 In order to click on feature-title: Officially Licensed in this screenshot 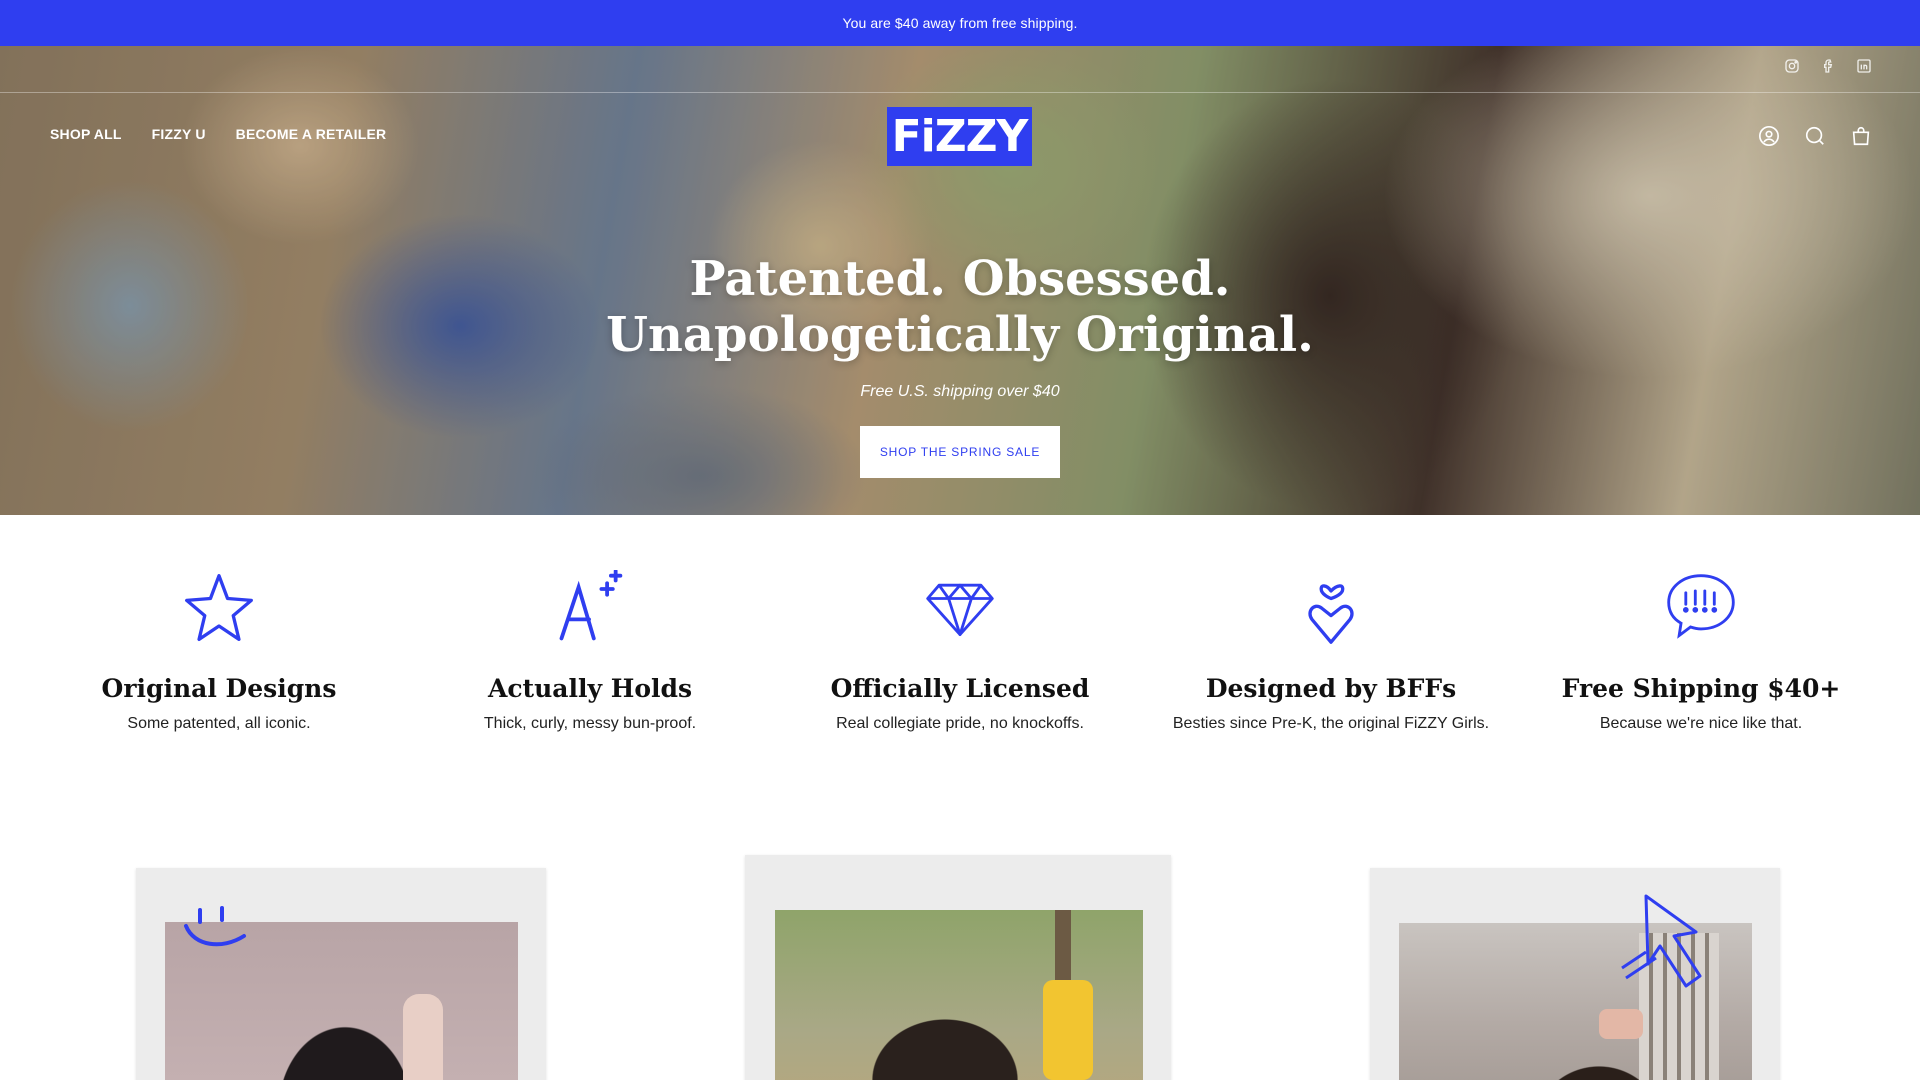, I will do `click(960, 688)`.